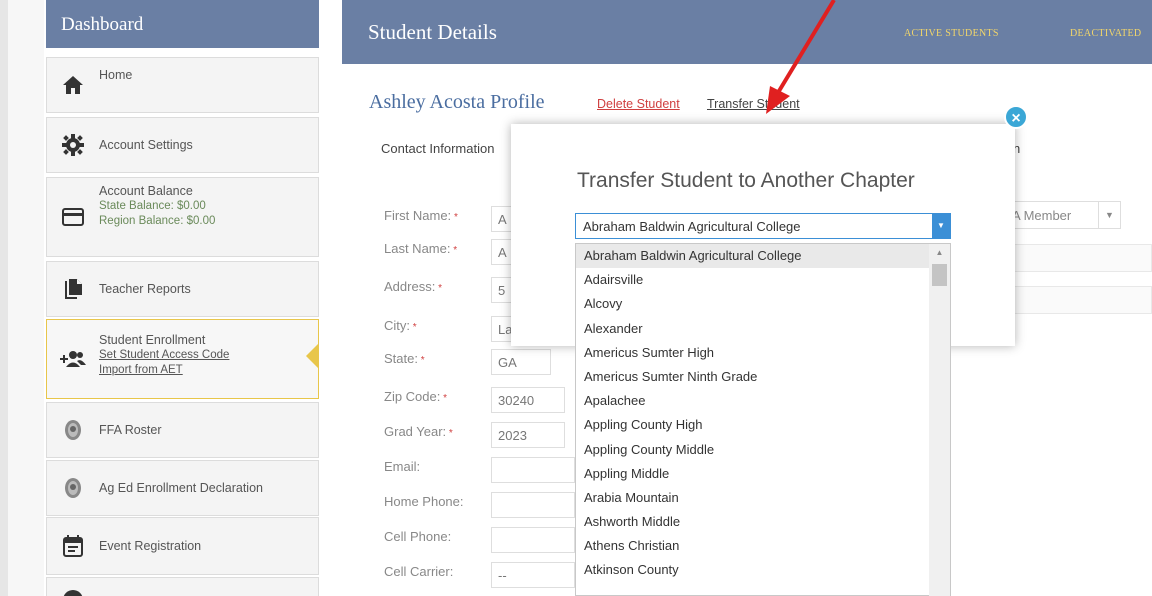 The height and width of the screenshot is (596, 1152). What do you see at coordinates (753, 104) in the screenshot?
I see `transfer-student-link: Transfer Student` at bounding box center [753, 104].